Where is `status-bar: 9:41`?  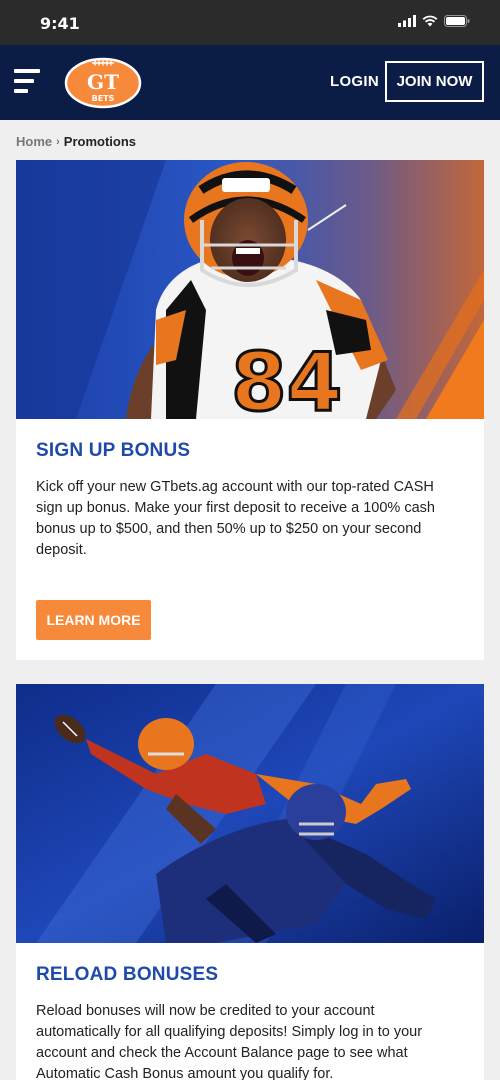
status-bar: 9:41 is located at coordinates (250, 22).